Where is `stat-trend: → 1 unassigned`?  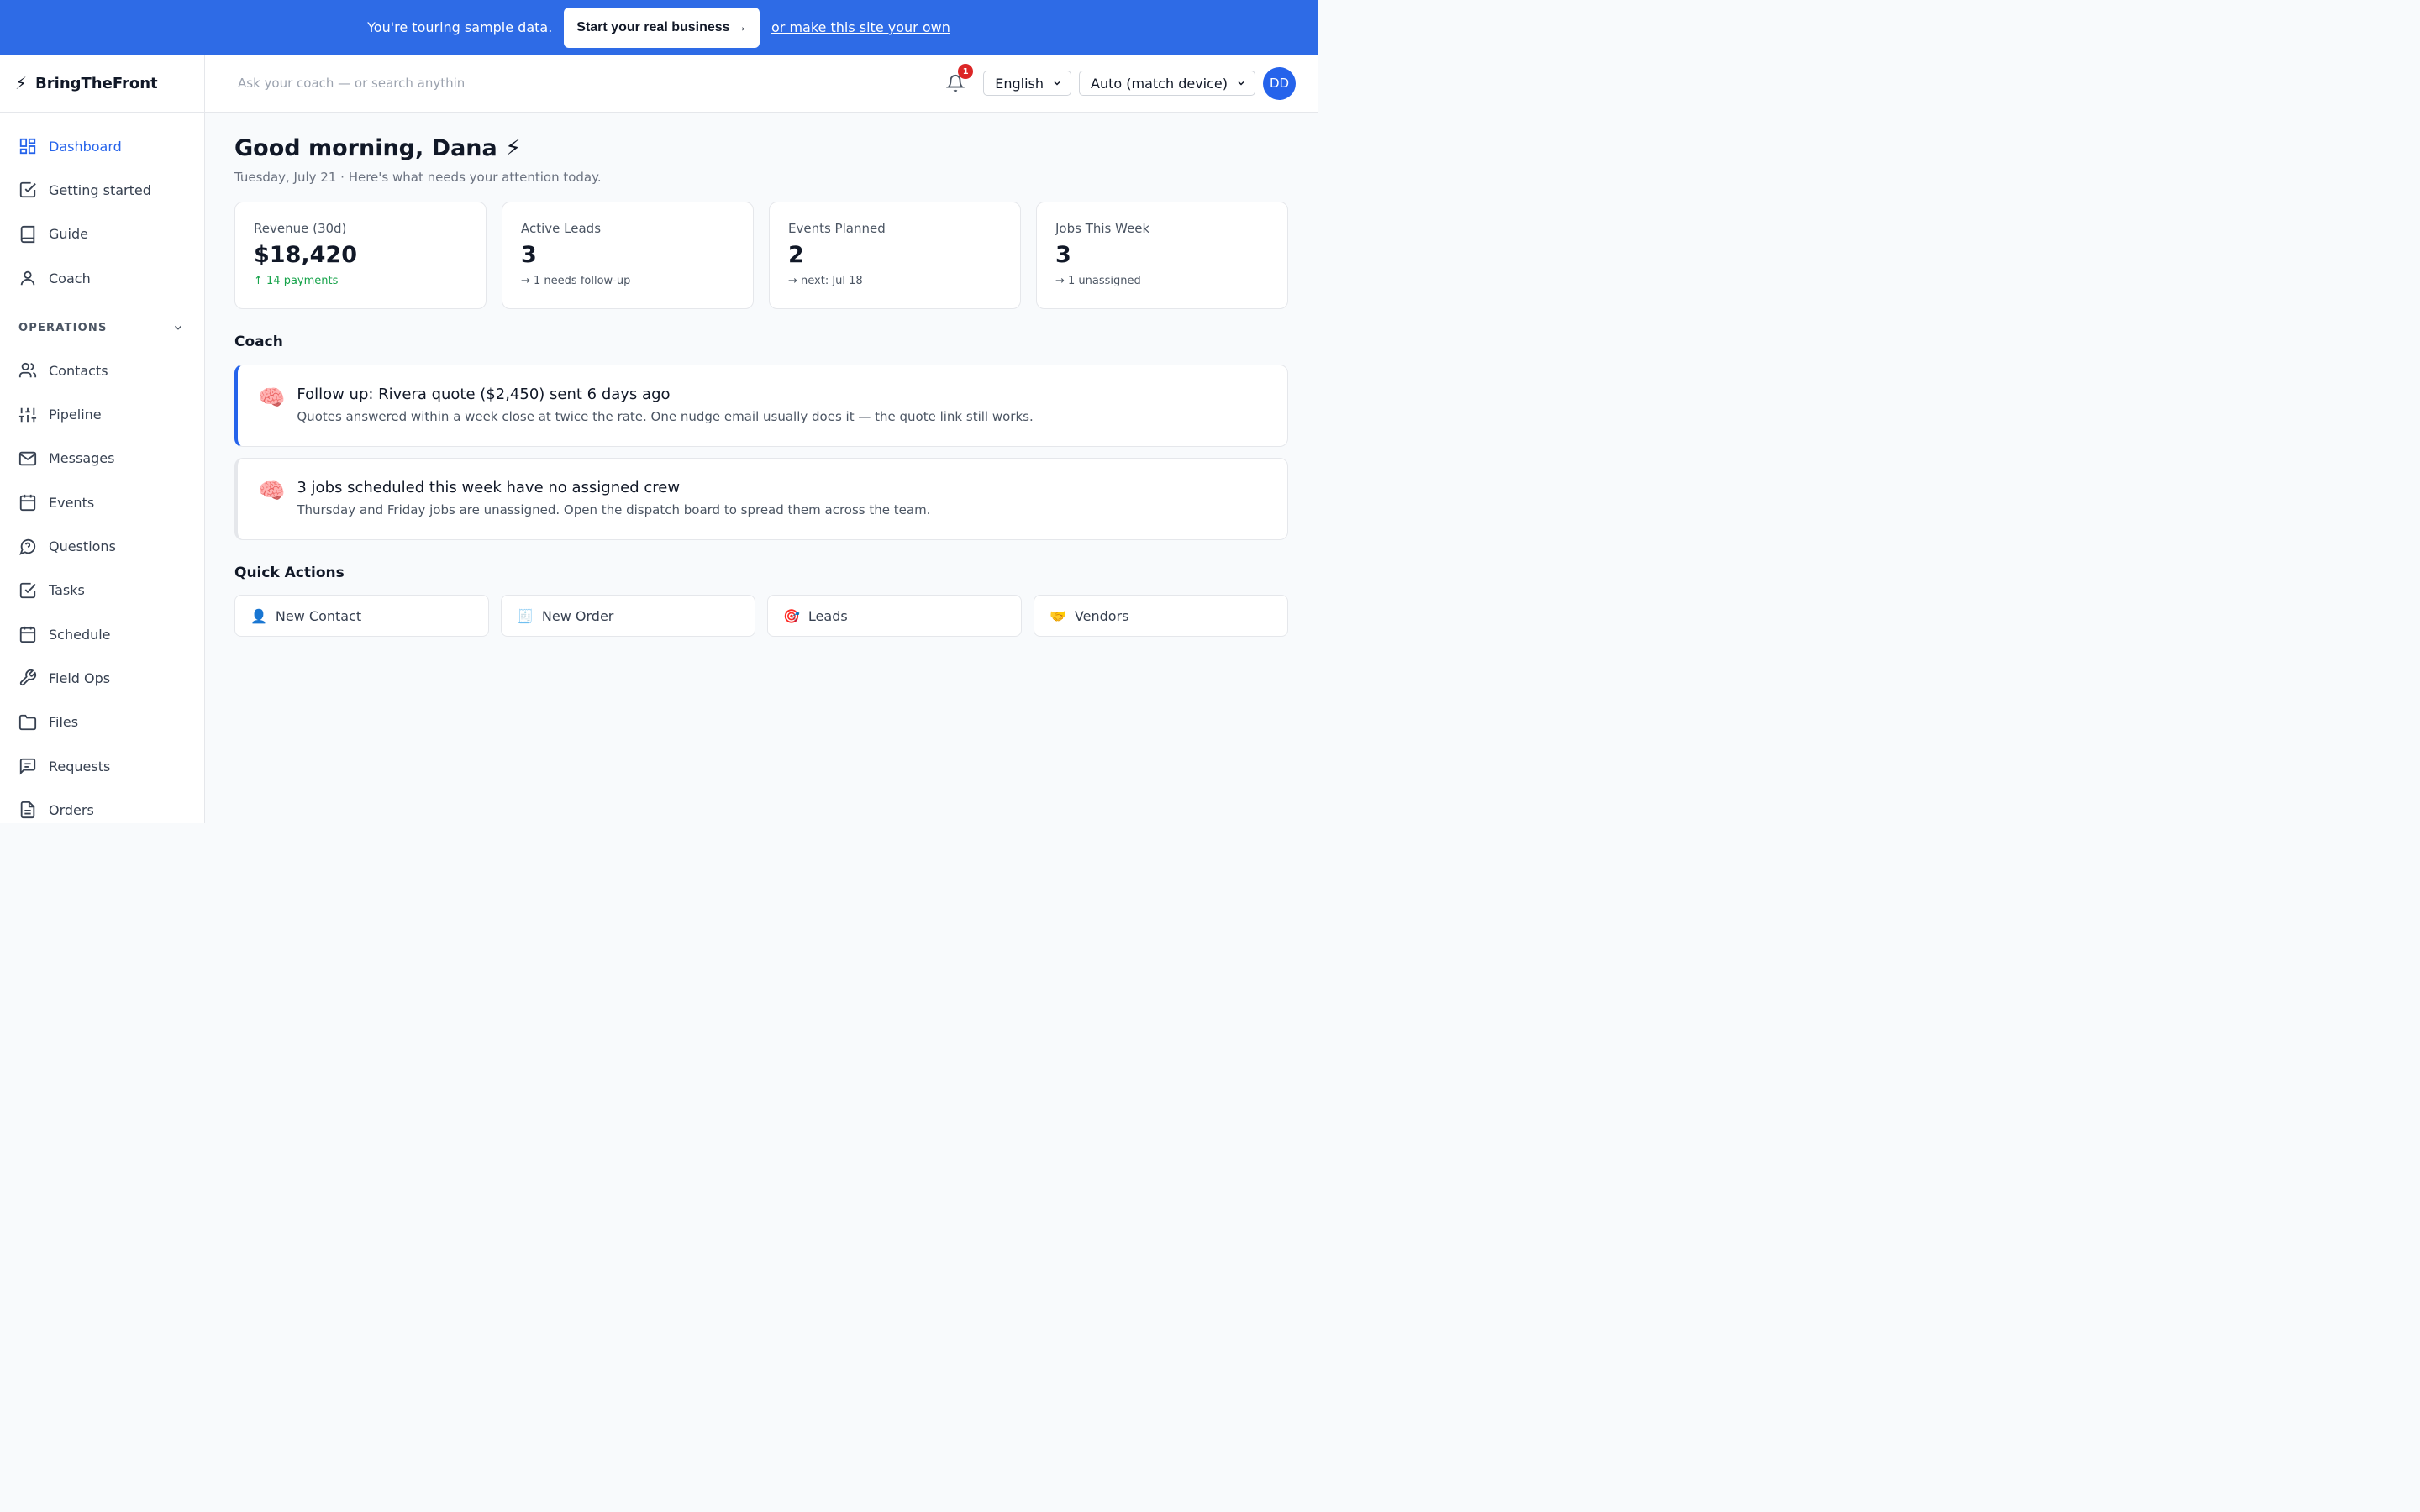 stat-trend: → 1 unassigned is located at coordinates (1098, 281).